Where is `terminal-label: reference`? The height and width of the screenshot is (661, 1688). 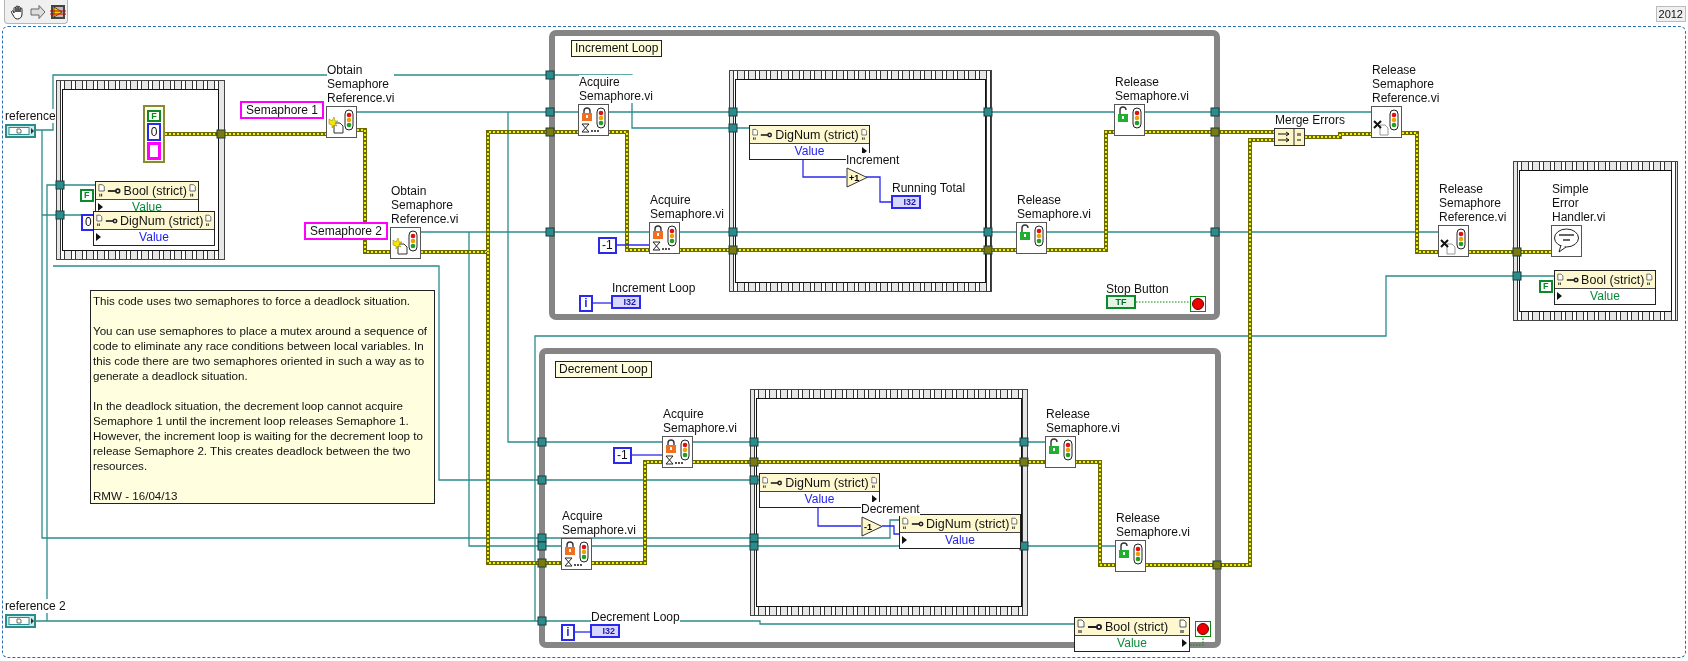
terminal-label: reference is located at coordinates (30, 116).